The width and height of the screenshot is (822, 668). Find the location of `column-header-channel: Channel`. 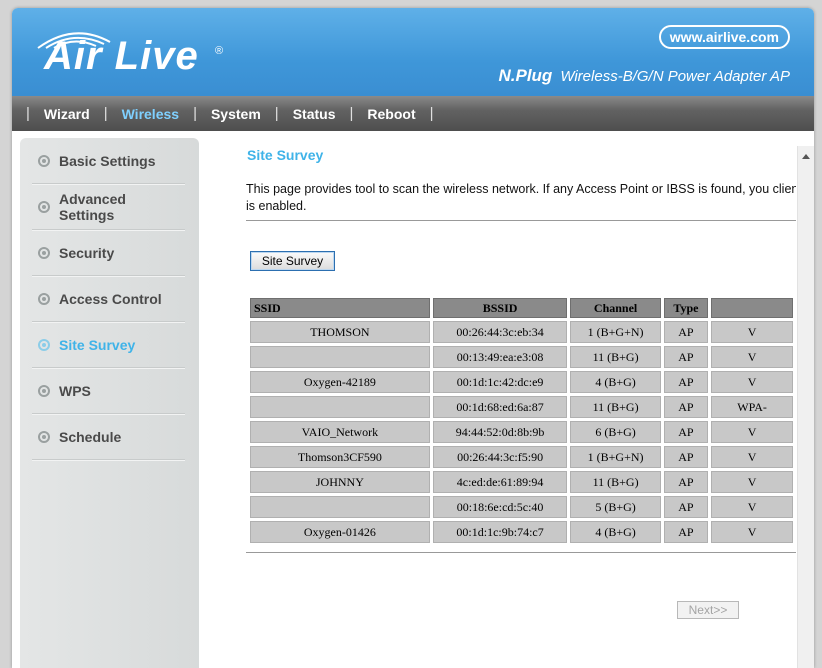

column-header-channel: Channel is located at coordinates (615, 308).